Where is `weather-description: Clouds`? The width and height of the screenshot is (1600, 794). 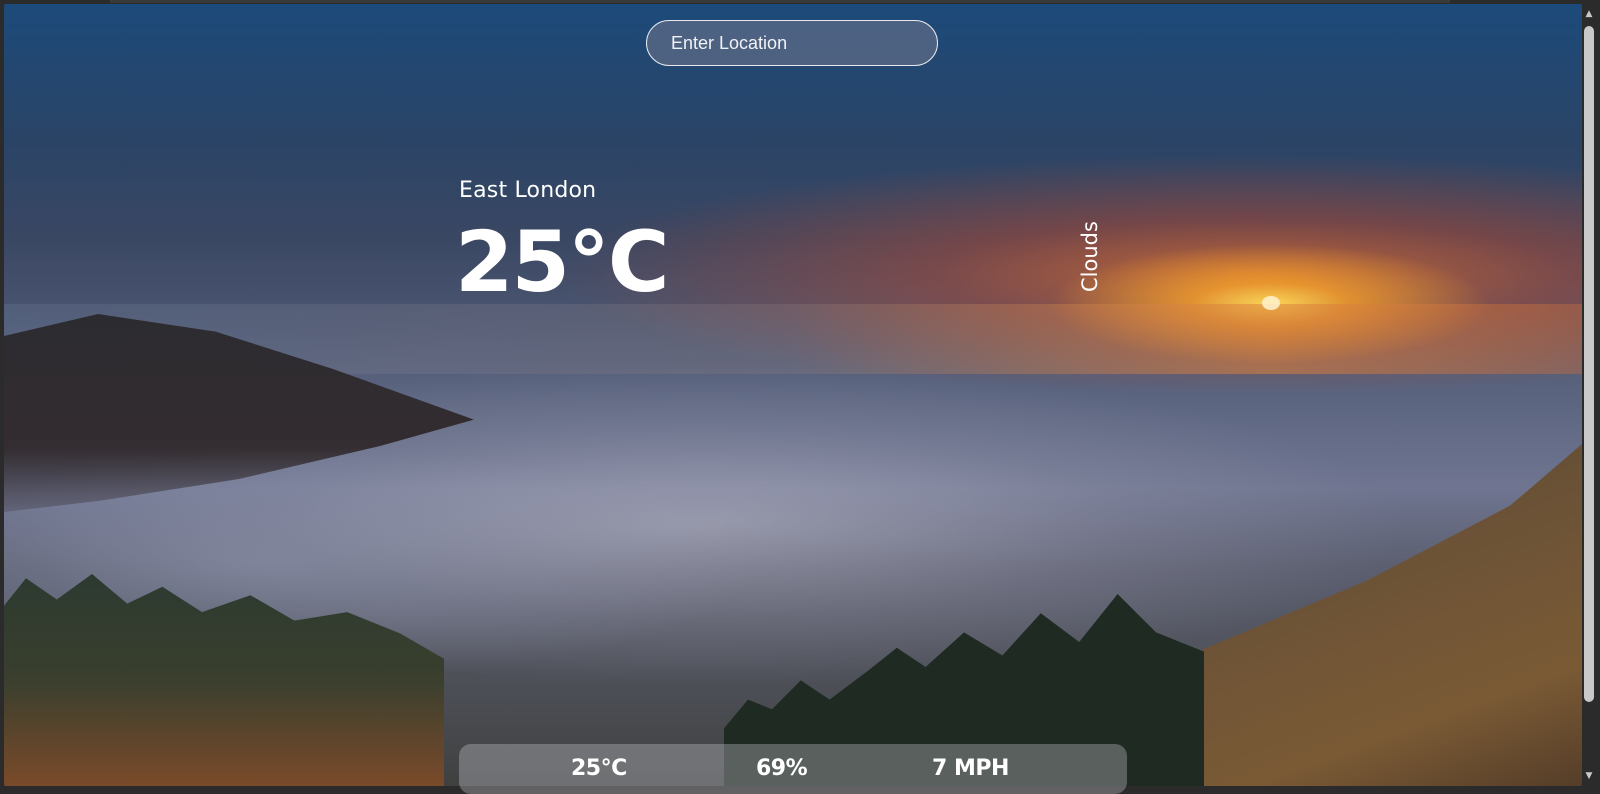
weather-description: Clouds is located at coordinates (1090, 256).